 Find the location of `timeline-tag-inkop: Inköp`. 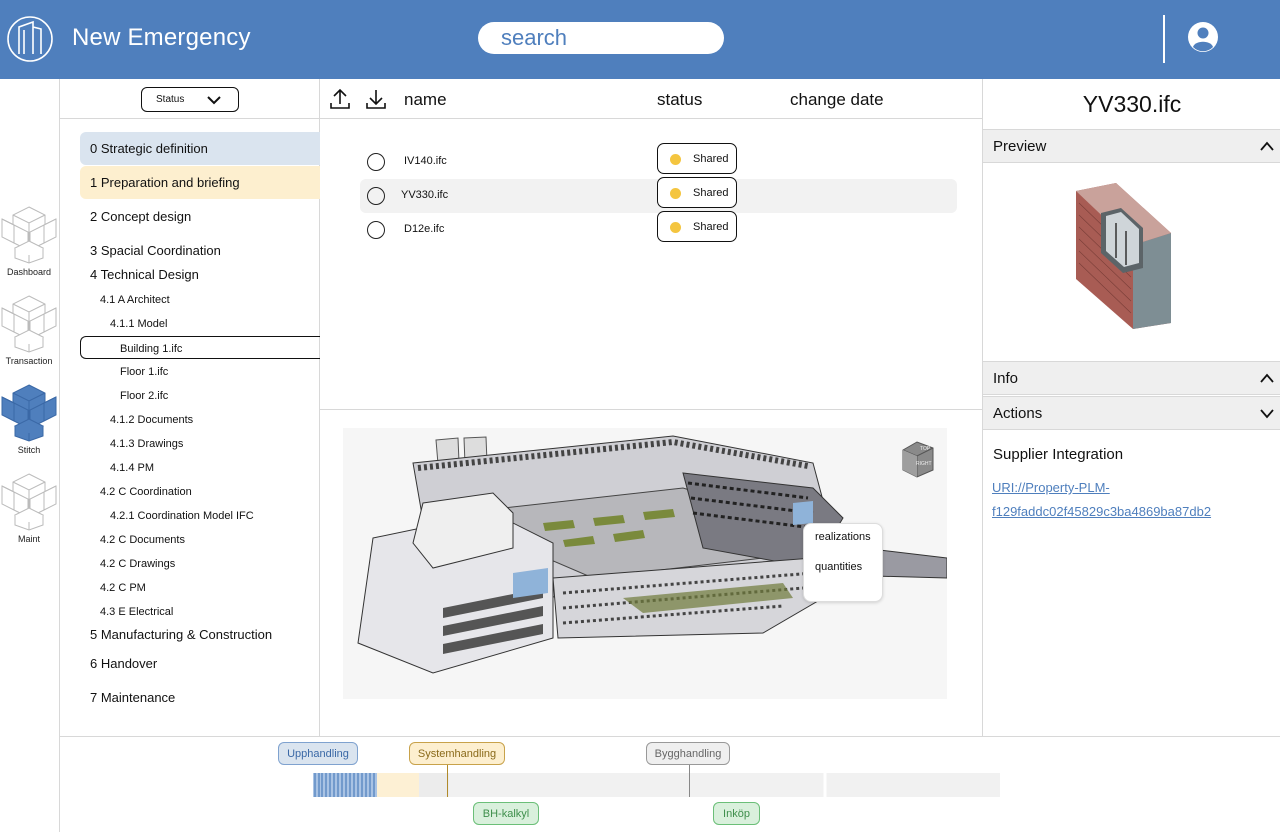

timeline-tag-inkop: Inköp is located at coordinates (736, 813).